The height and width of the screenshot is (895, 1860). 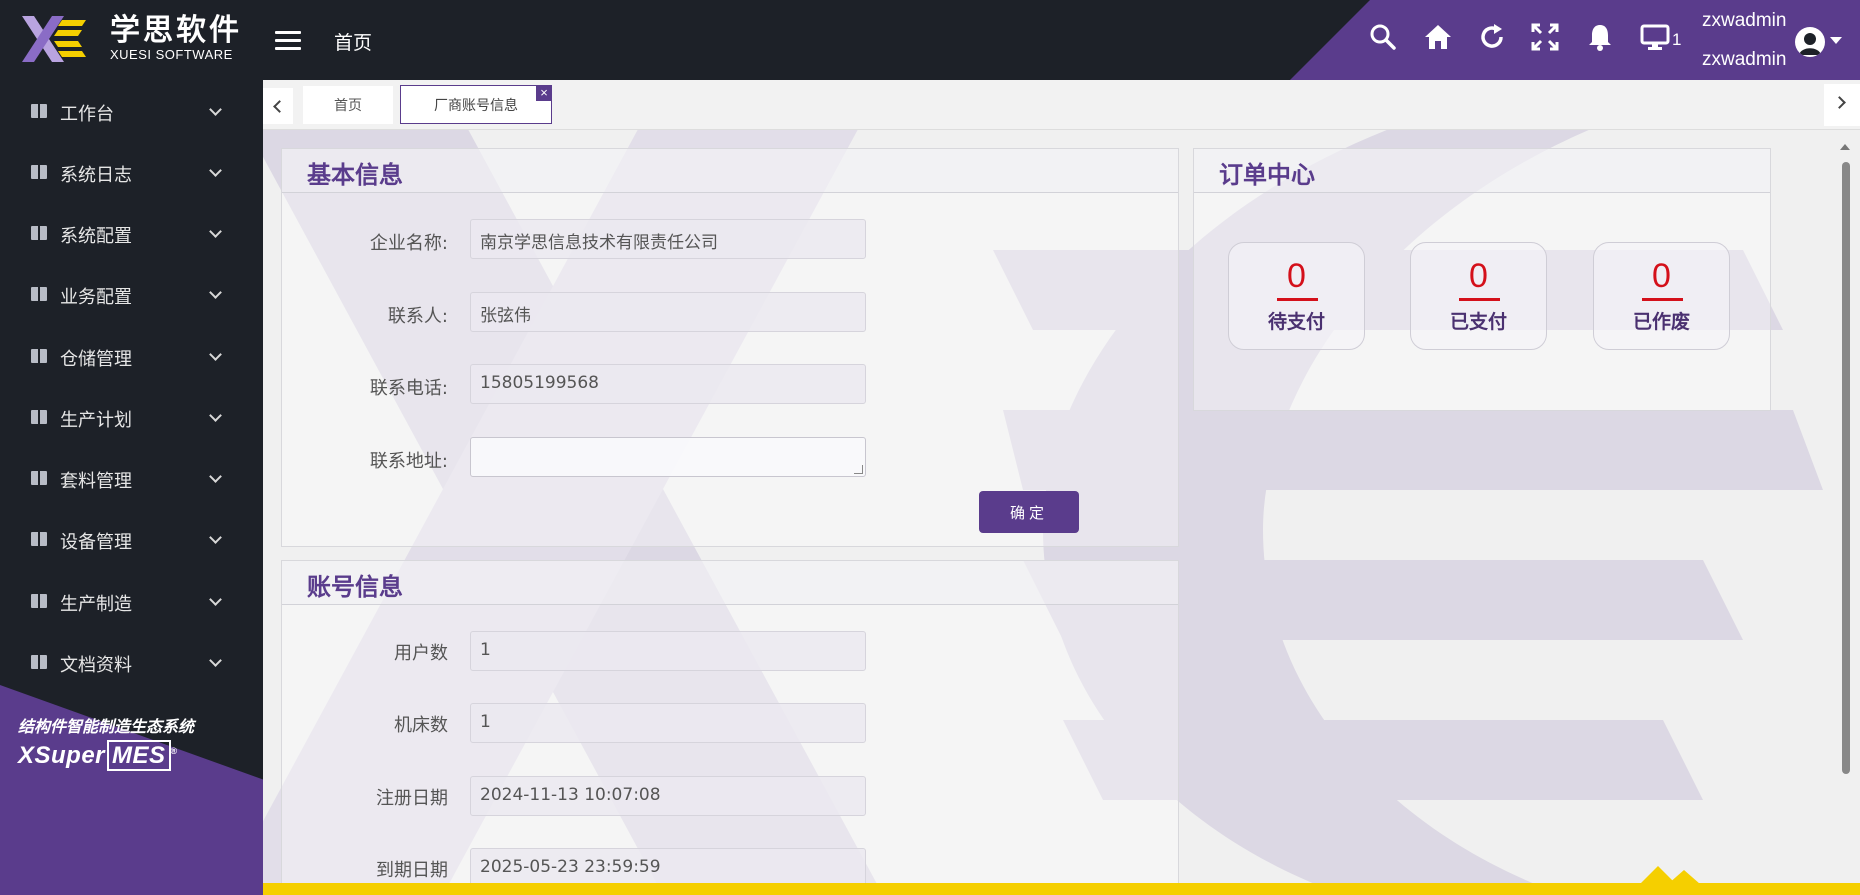 I want to click on contact-person-label: 联系人:, so click(x=417, y=316).